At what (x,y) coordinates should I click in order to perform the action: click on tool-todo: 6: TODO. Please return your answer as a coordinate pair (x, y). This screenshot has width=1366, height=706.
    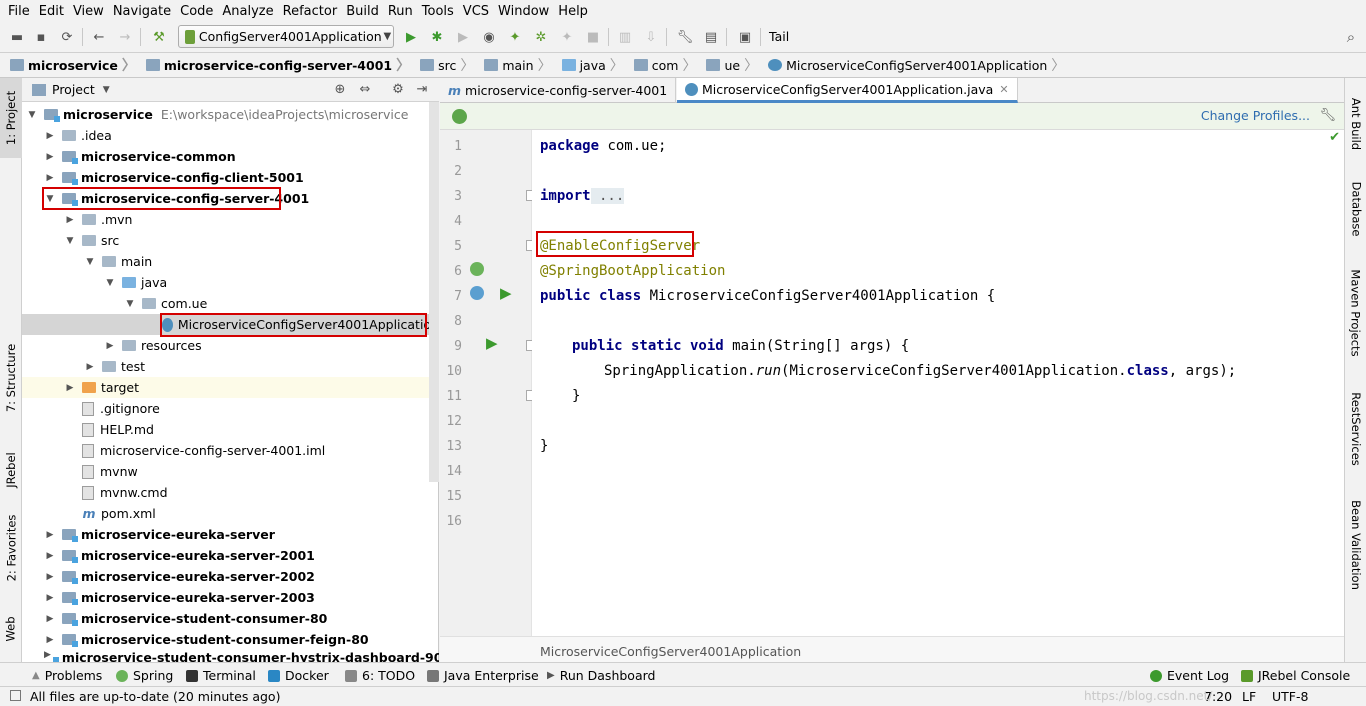
    Looking at the image, I should click on (380, 675).